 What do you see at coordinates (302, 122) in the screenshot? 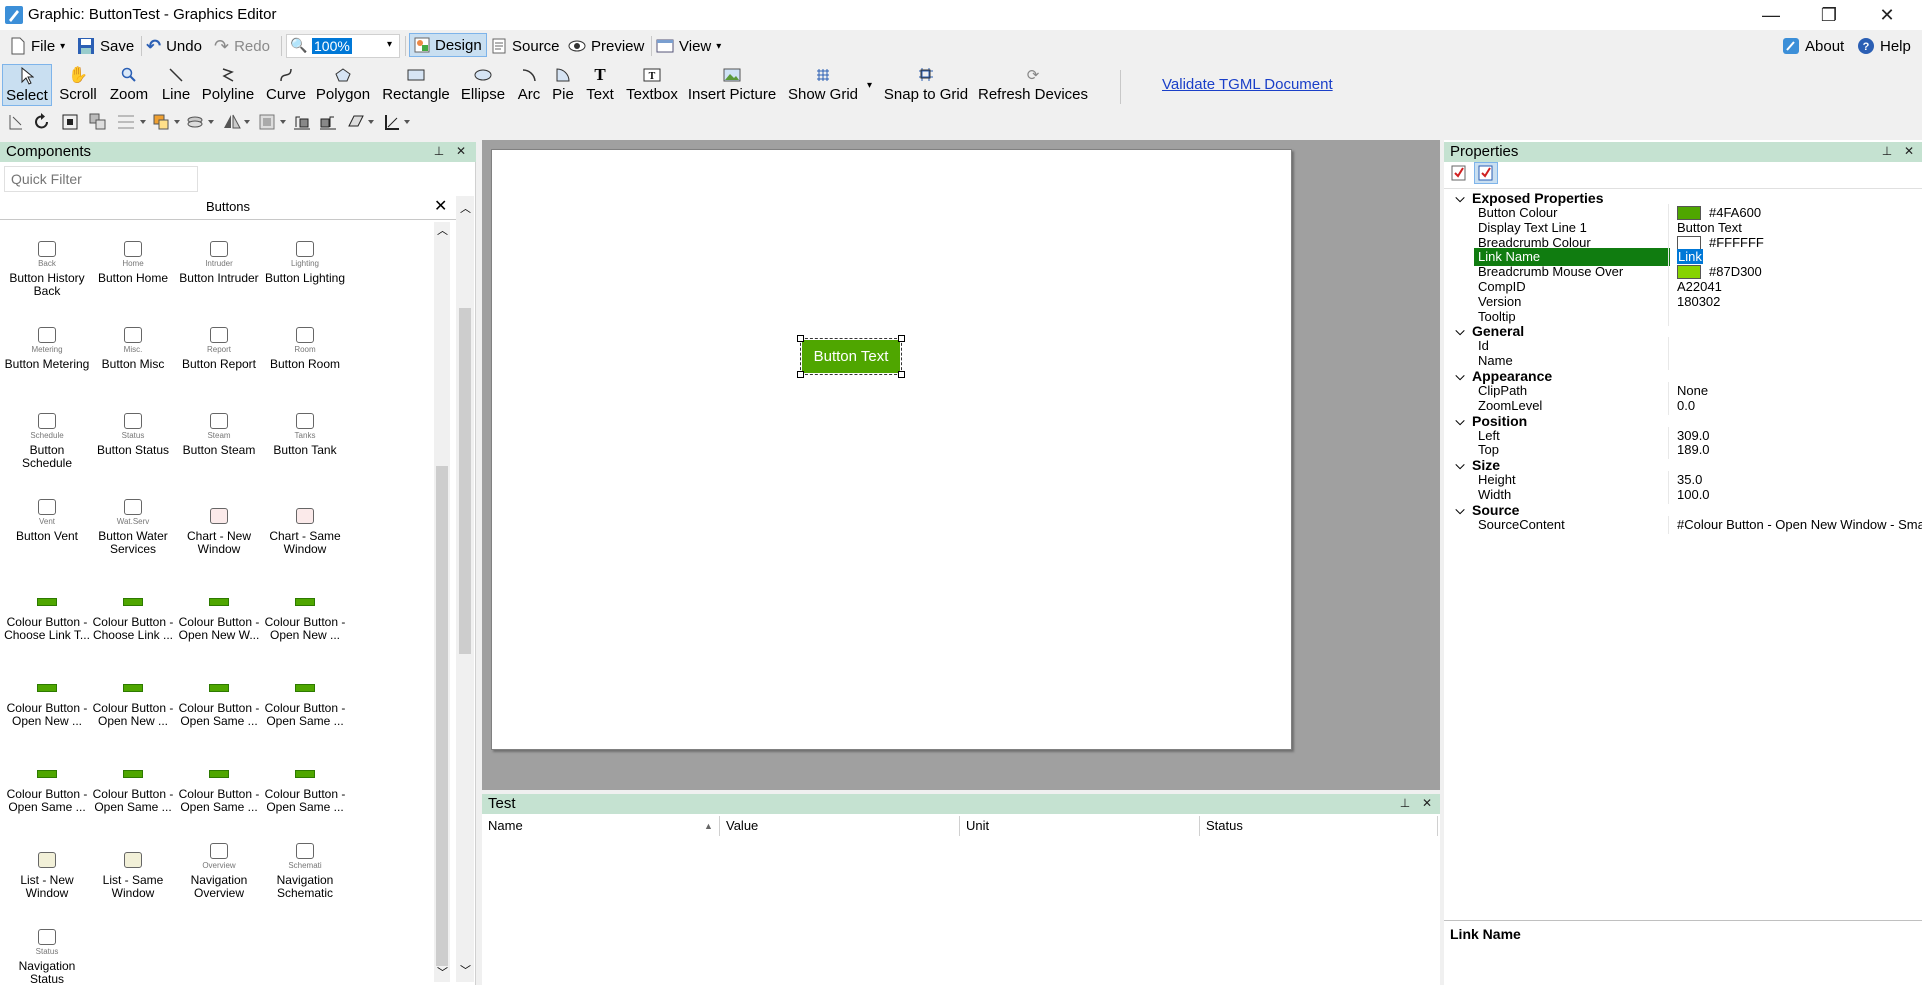
I see `bring-front-icon` at bounding box center [302, 122].